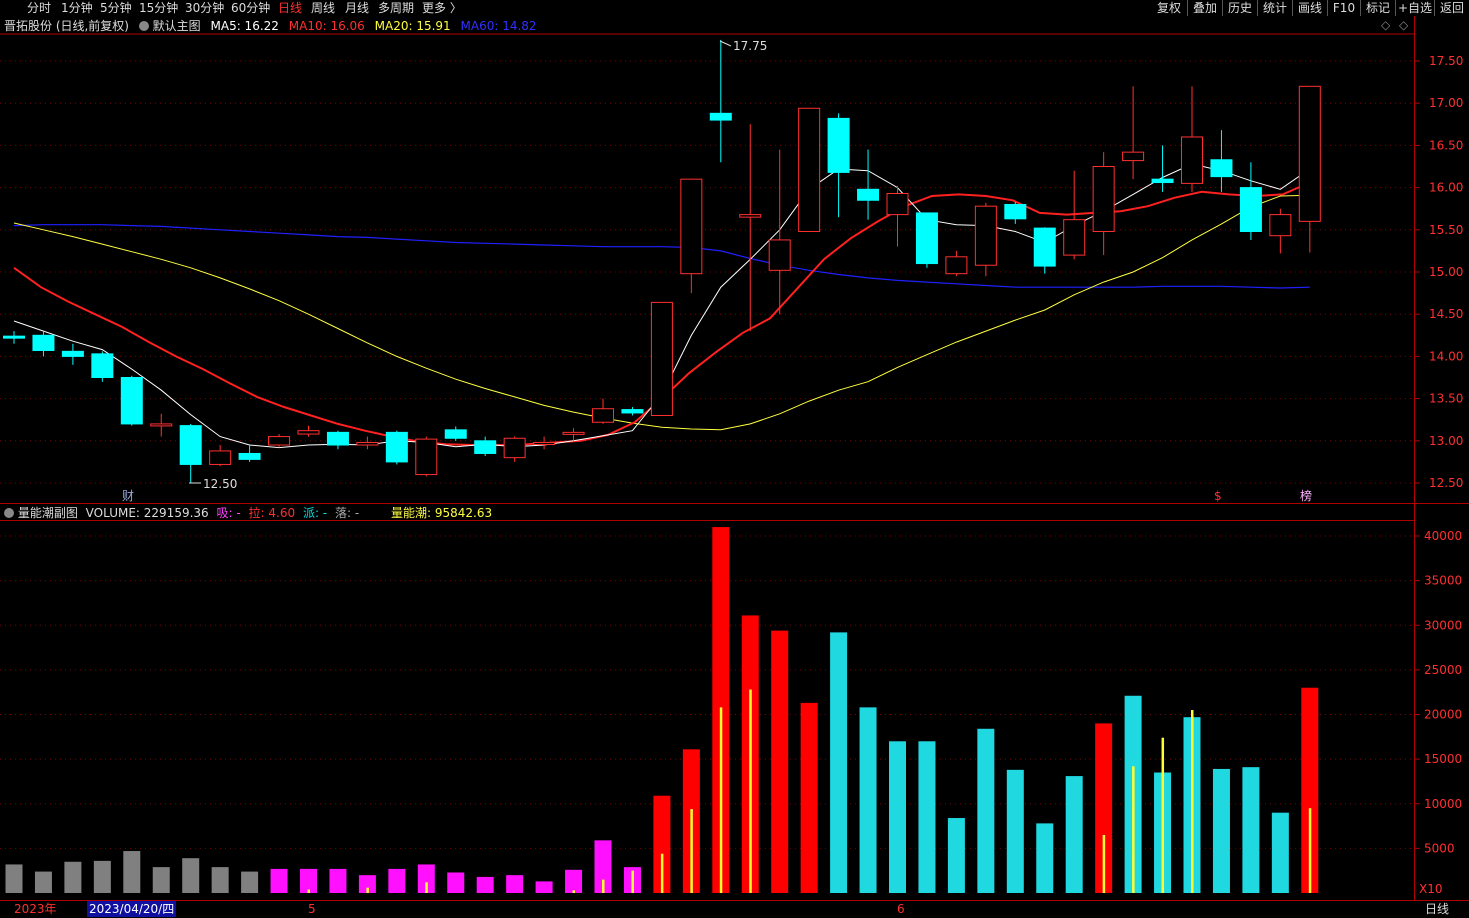 The width and height of the screenshot is (1469, 918). What do you see at coordinates (1437, 909) in the screenshot?
I see `period-label: 日线` at bounding box center [1437, 909].